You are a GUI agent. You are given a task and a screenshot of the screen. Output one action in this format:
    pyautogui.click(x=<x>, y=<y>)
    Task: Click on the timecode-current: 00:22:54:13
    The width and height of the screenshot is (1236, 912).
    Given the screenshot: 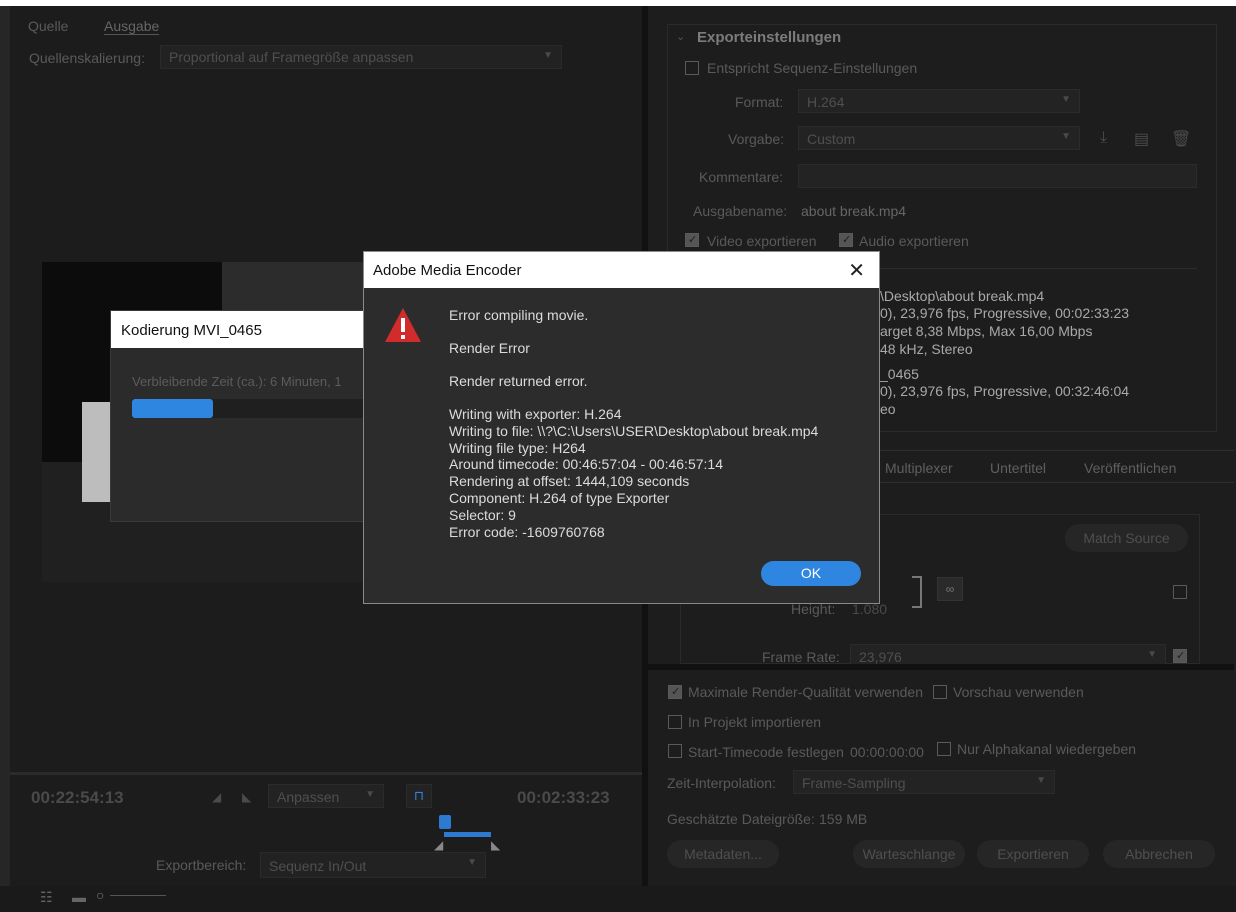 What is the action you would take?
    pyautogui.click(x=77, y=798)
    